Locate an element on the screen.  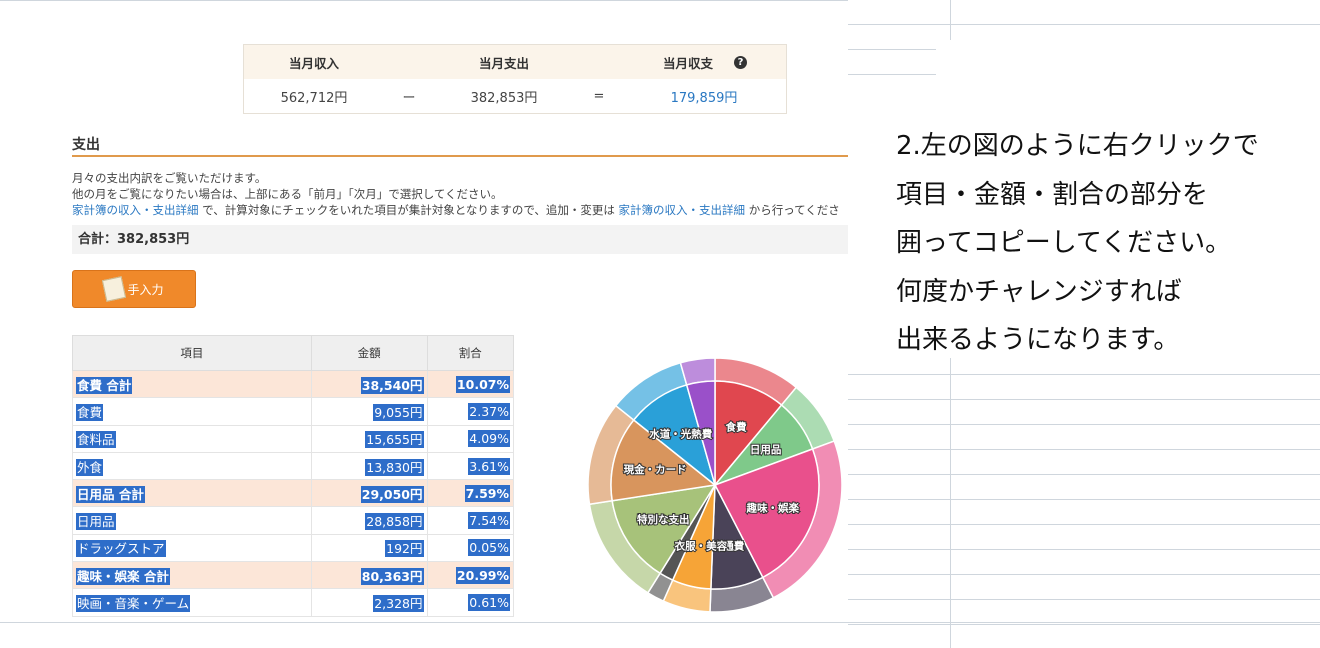
ratio-cell-text: 4.09% is located at coordinates (489, 439).